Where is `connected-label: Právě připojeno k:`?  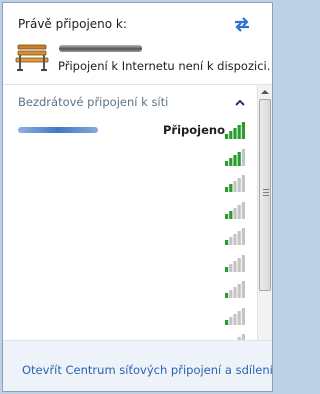 connected-label: Právě připojeno k: is located at coordinates (72, 24).